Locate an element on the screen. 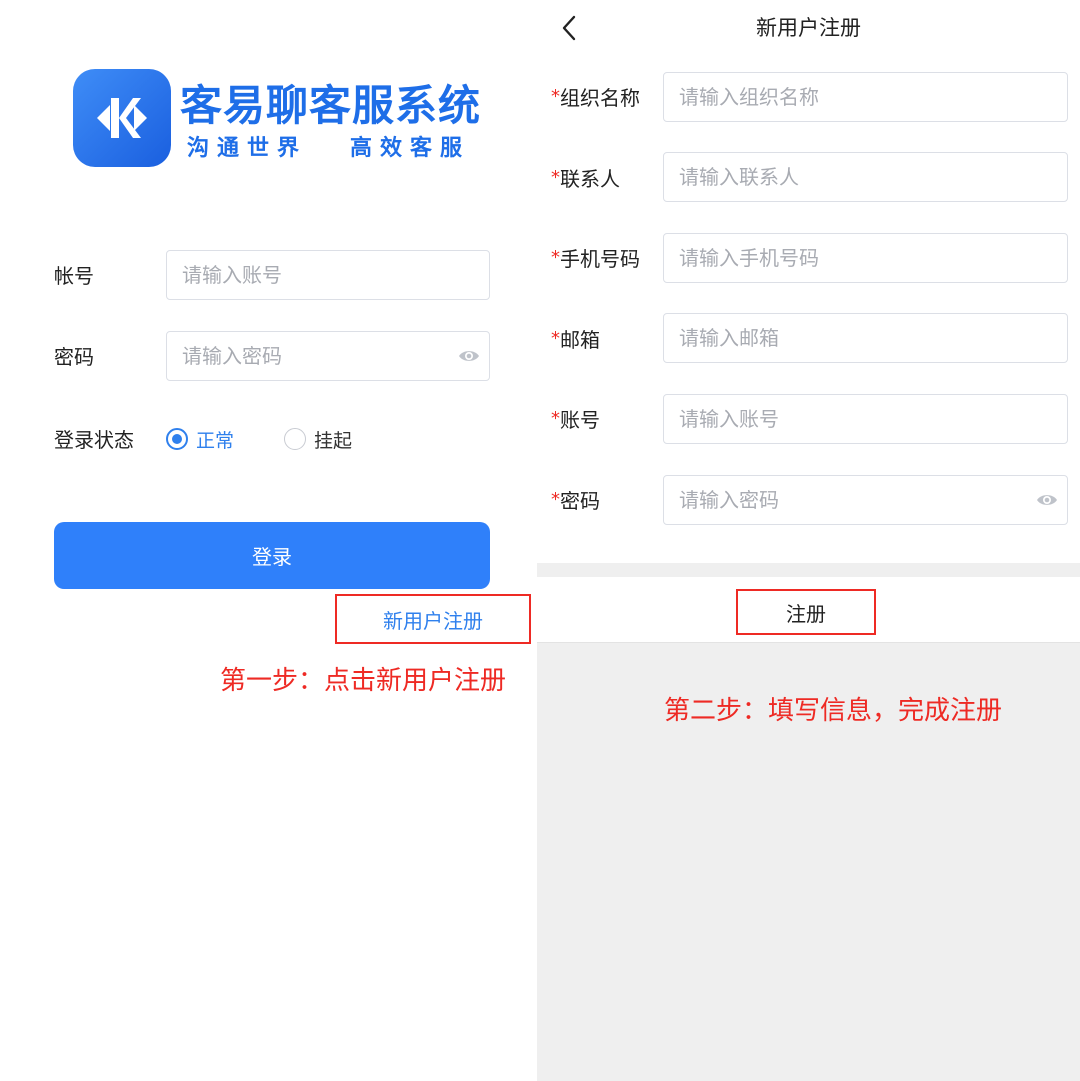 The height and width of the screenshot is (1081, 1080). org-name-input is located at coordinates (865, 97).